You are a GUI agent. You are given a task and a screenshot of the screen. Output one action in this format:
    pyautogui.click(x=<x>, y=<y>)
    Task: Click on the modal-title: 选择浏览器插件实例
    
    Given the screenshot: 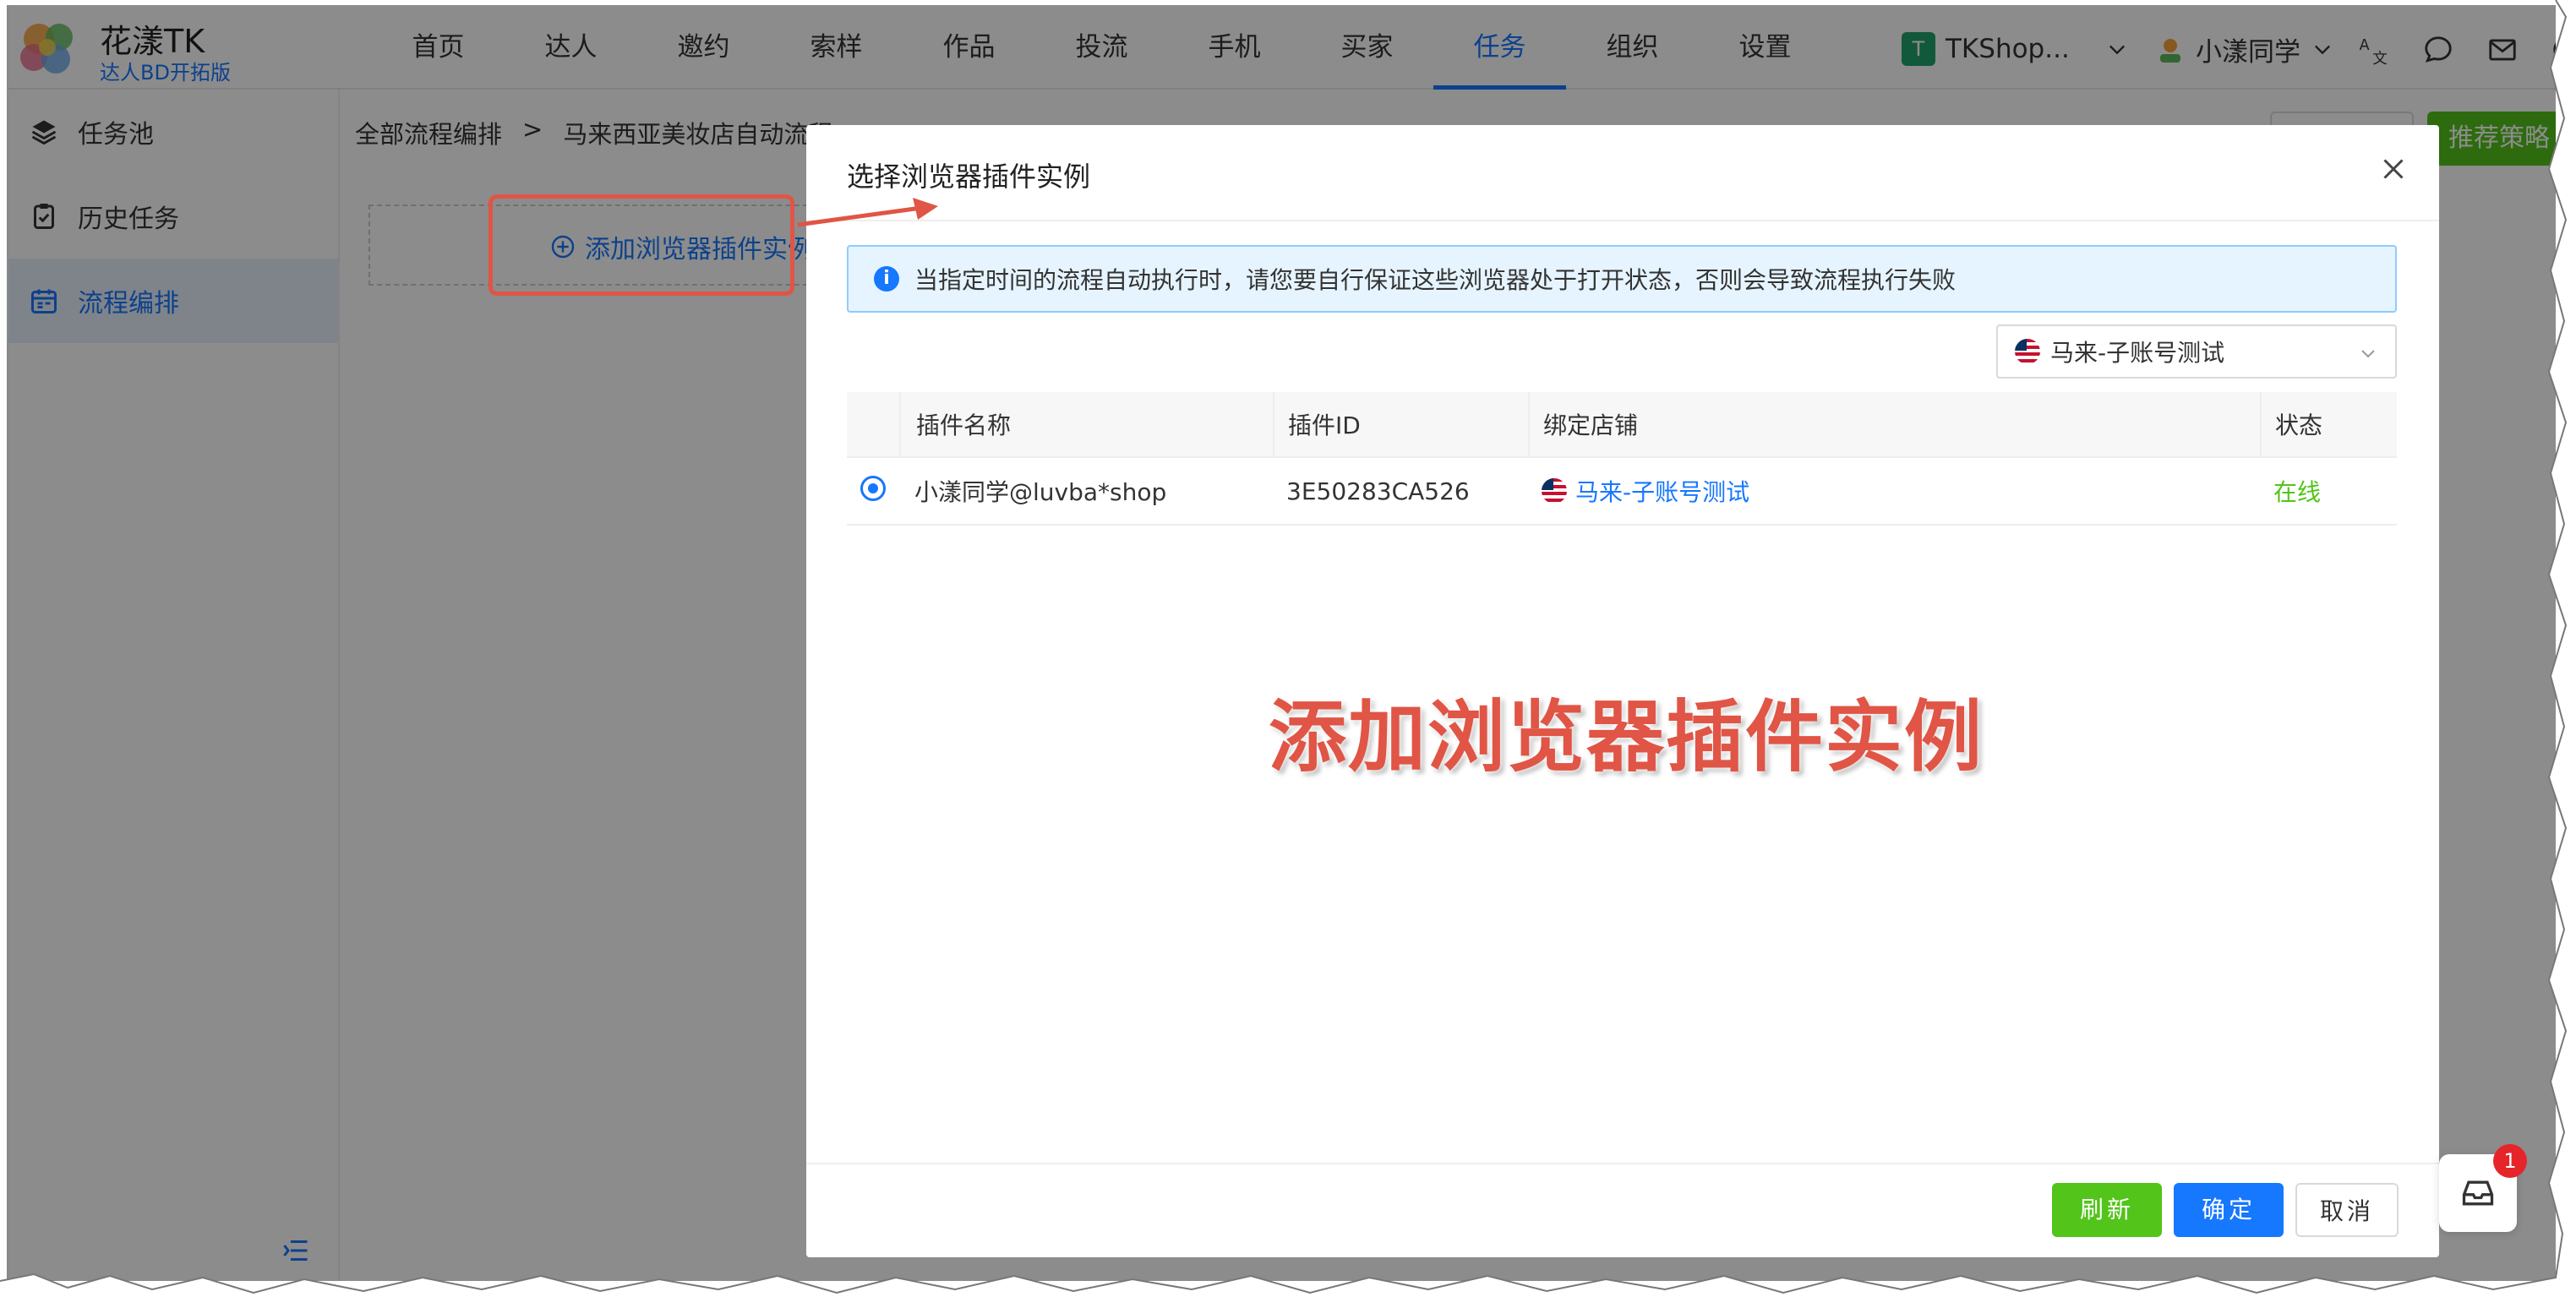 What is the action you would take?
    pyautogui.click(x=969, y=177)
    